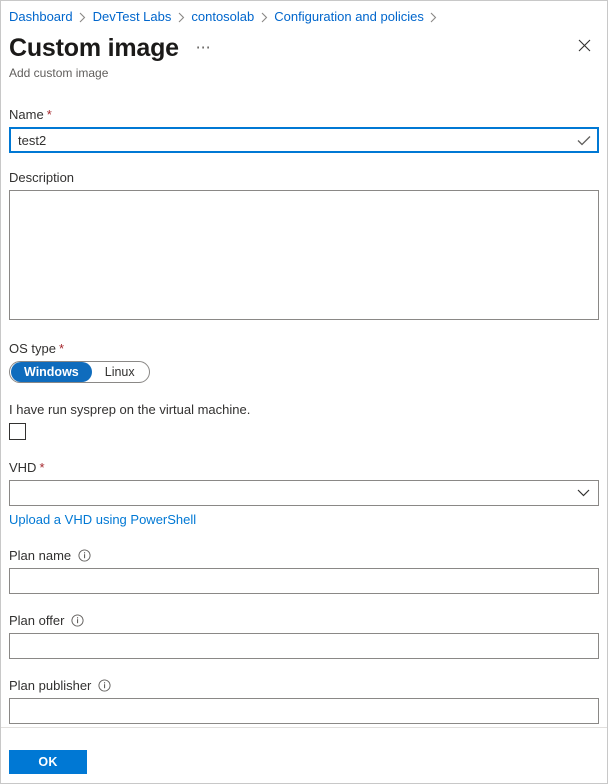 The width and height of the screenshot is (608, 784). Describe the element at coordinates (61, 348) in the screenshot. I see `os-type-required-marker: *` at that location.